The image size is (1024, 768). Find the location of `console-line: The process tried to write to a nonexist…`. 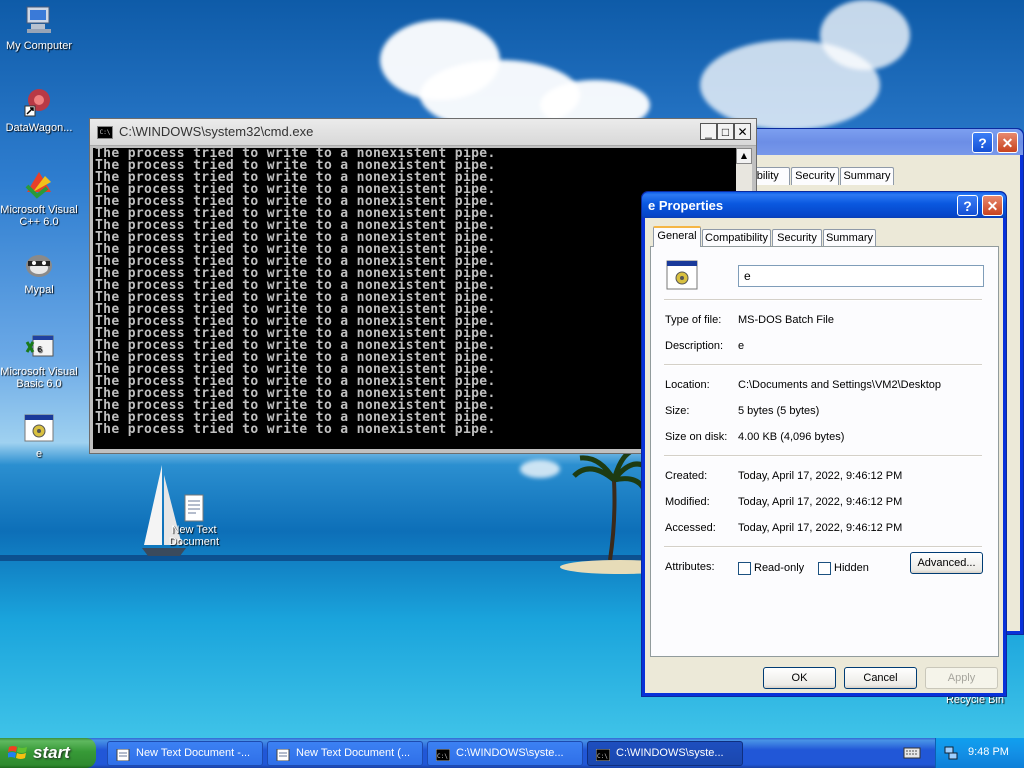

console-line: The process tried to write to a nonexist… is located at coordinates (295, 429).